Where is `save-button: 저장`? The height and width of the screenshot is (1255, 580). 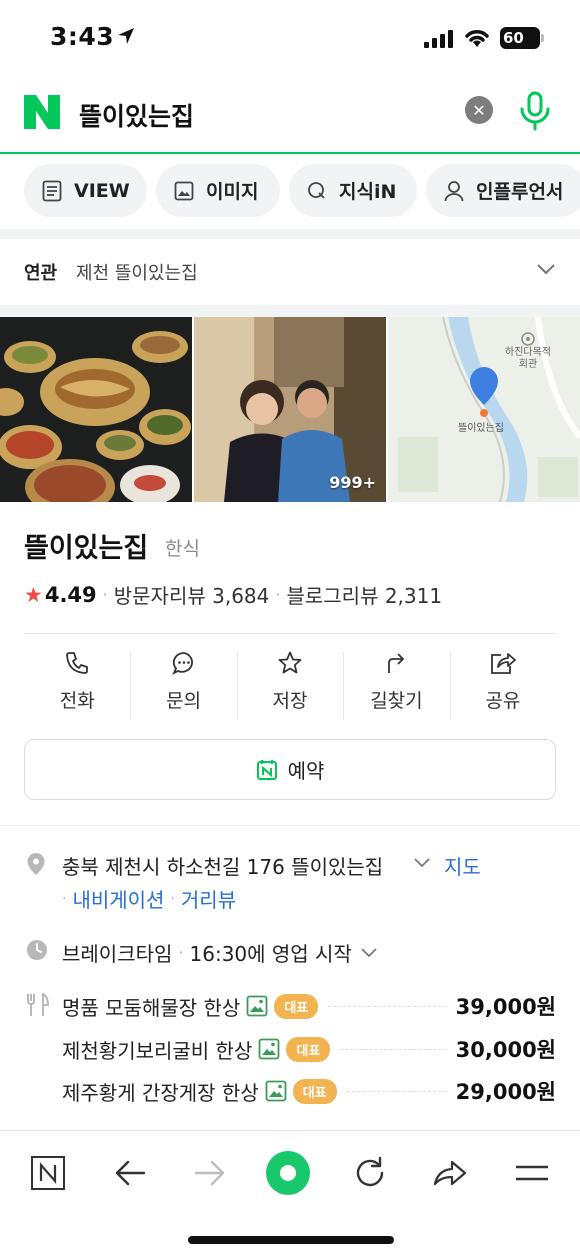 save-button: 저장 is located at coordinates (289, 687).